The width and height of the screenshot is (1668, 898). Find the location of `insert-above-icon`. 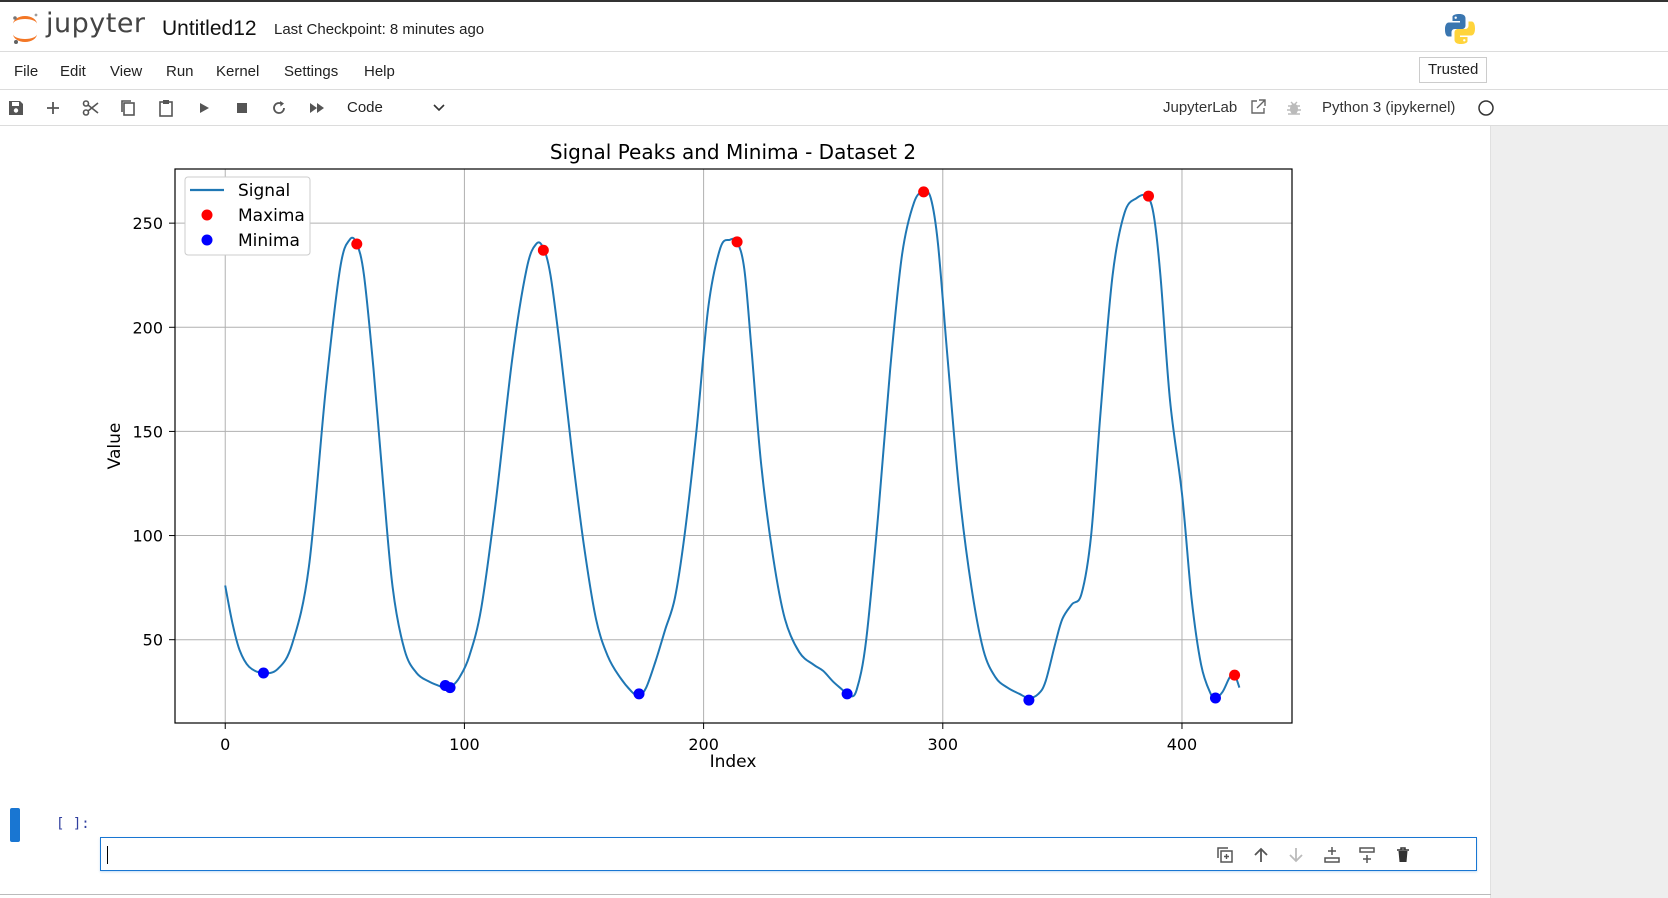

insert-above-icon is located at coordinates (1367, 855).